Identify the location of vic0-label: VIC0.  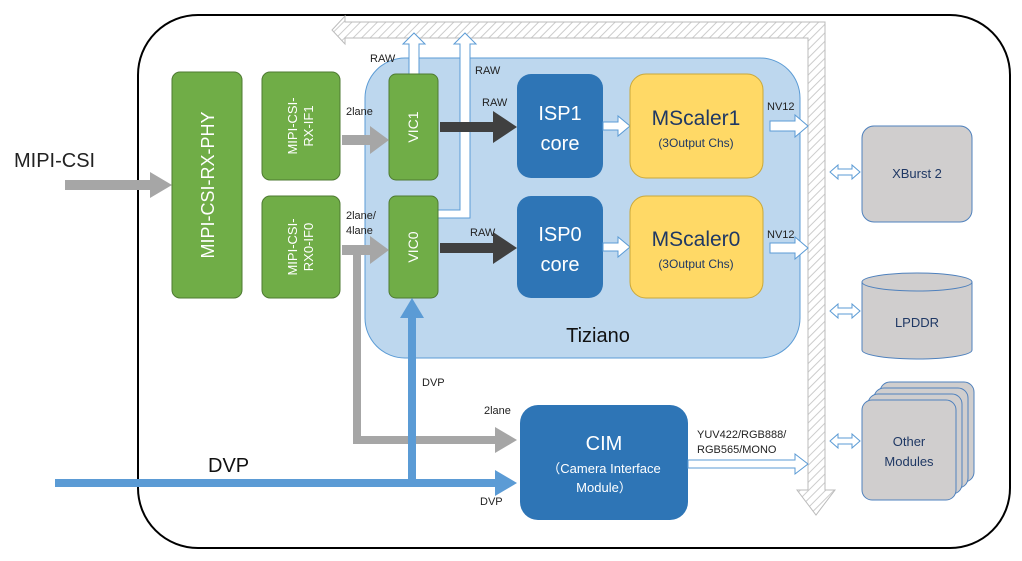
(413, 246).